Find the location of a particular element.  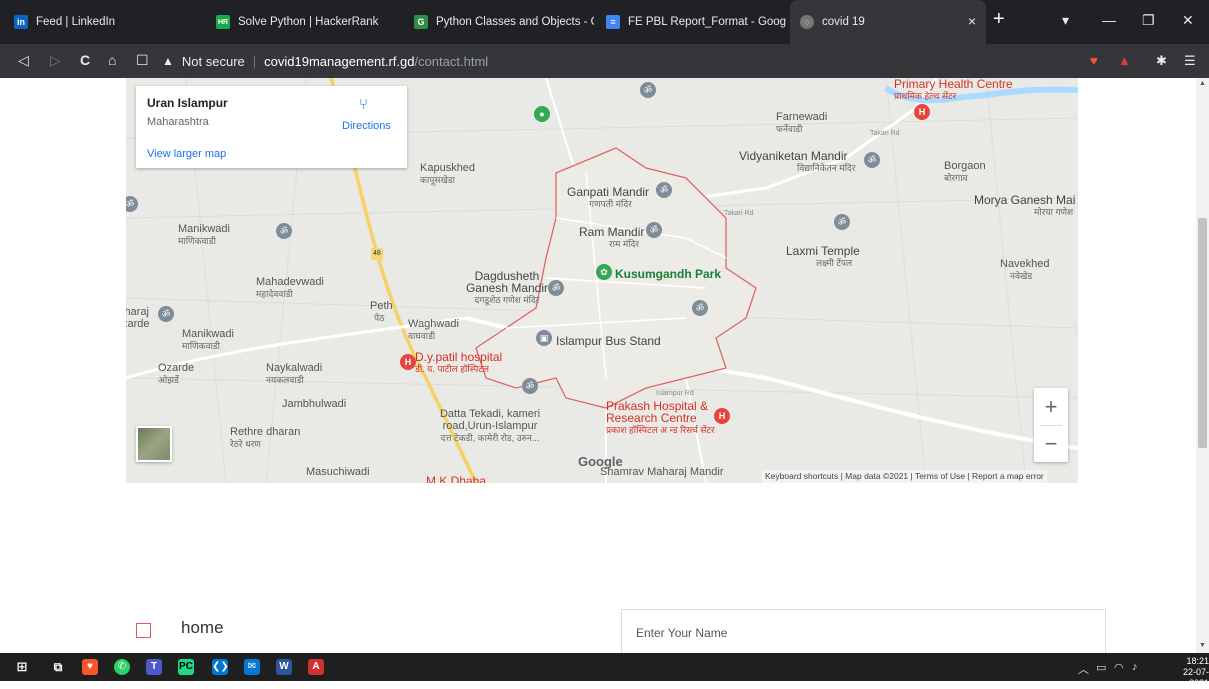

page-scrollbar: ▲ ▼ is located at coordinates (1202, 365).